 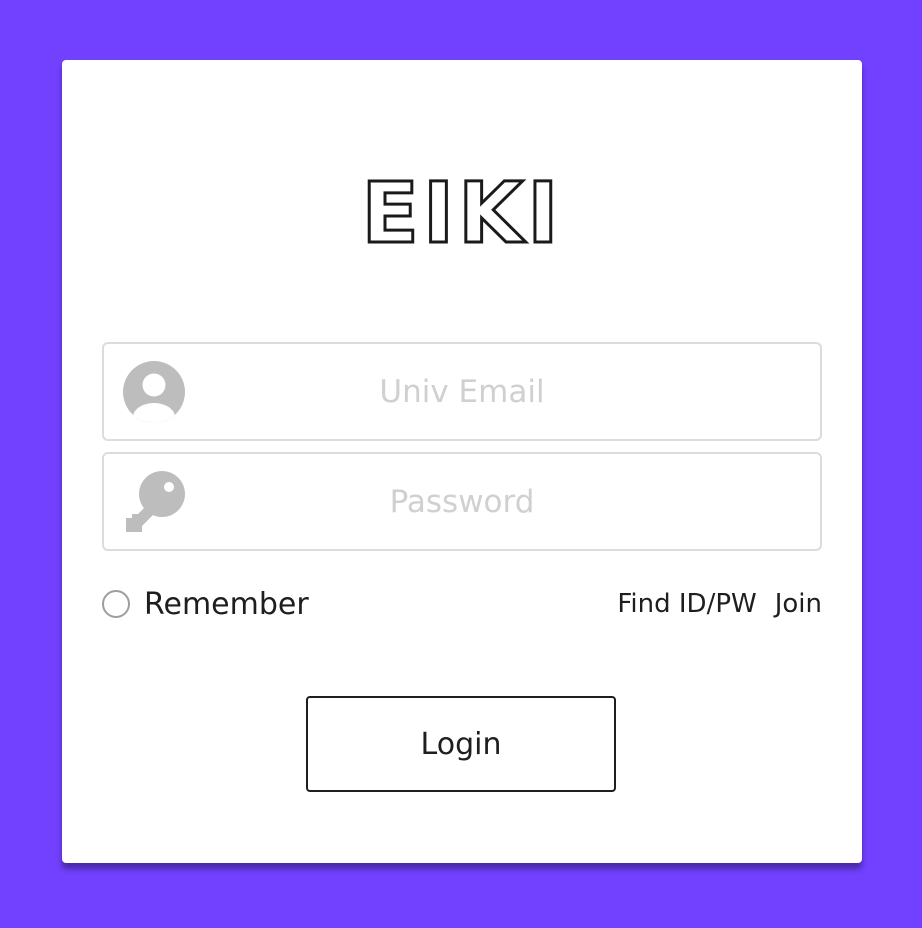 I want to click on account-links: Find ID/PW Join, so click(x=719, y=604).